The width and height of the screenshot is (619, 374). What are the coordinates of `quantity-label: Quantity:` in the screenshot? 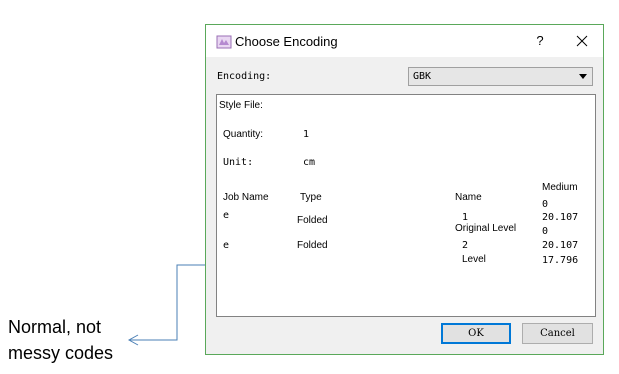 It's located at (243, 134).